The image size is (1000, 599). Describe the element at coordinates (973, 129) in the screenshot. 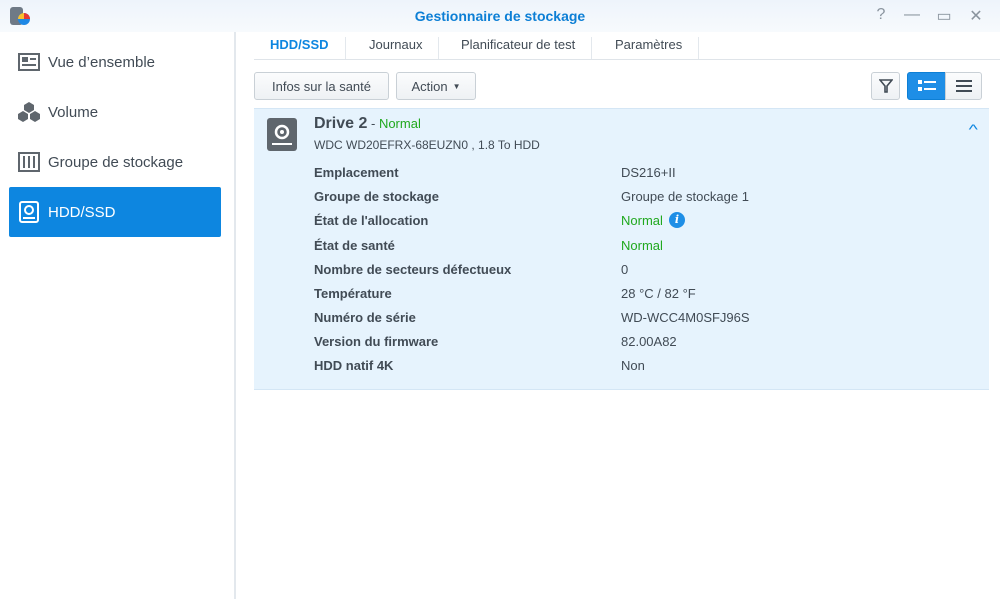

I see `collapse-chevron-icon: ^` at that location.